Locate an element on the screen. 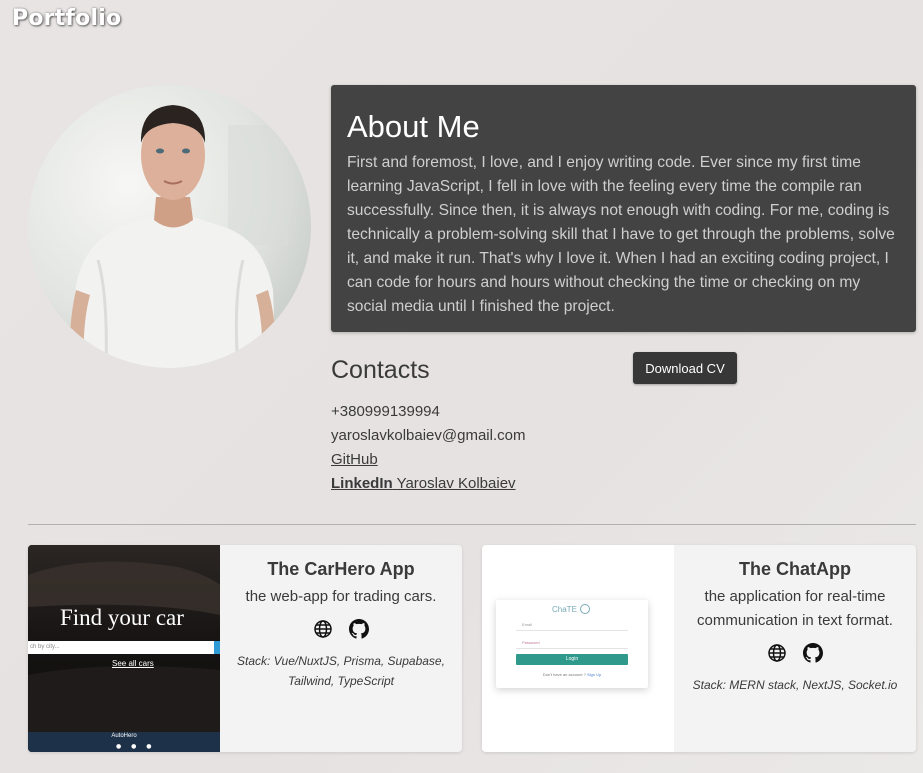 This screenshot has height=773, width=923. carhero-description: the web-app for trading cars. is located at coordinates (341, 596).